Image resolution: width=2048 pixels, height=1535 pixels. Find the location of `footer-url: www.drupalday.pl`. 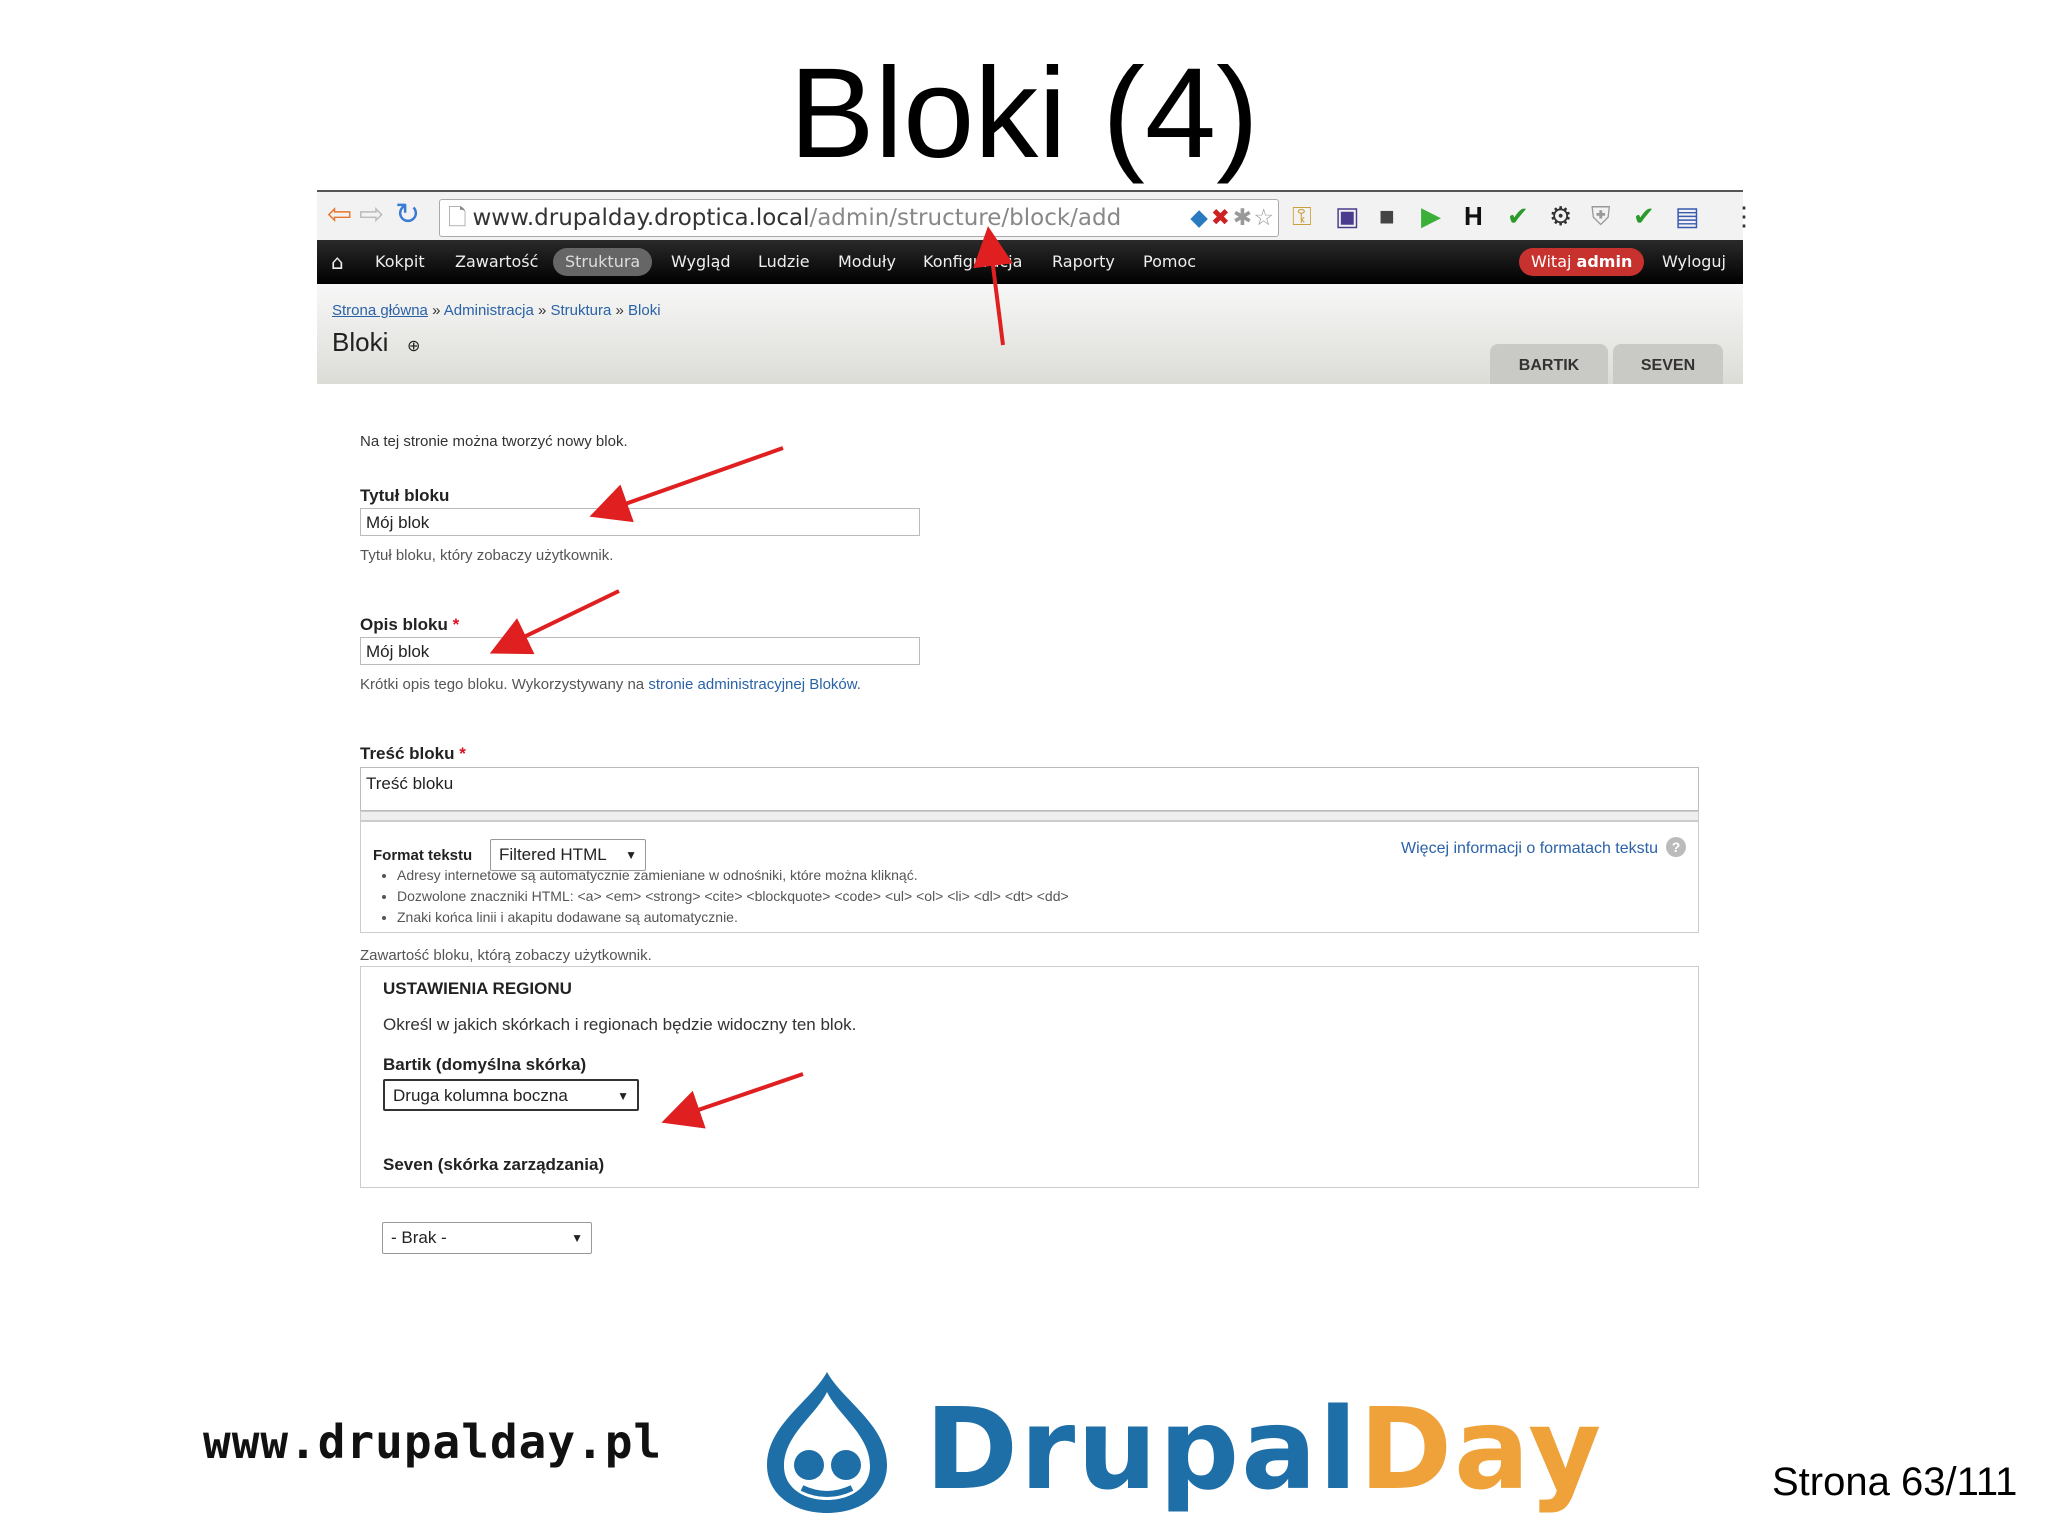

footer-url: www.drupalday.pl is located at coordinates (433, 1442).